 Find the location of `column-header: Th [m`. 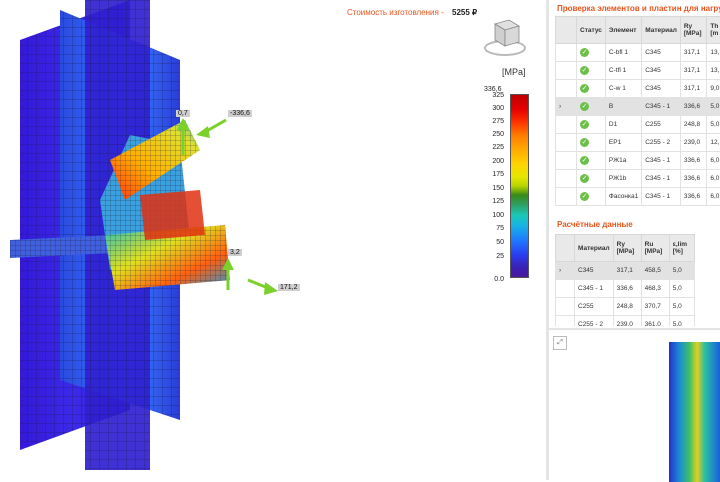

column-header: Th [m is located at coordinates (713, 30).